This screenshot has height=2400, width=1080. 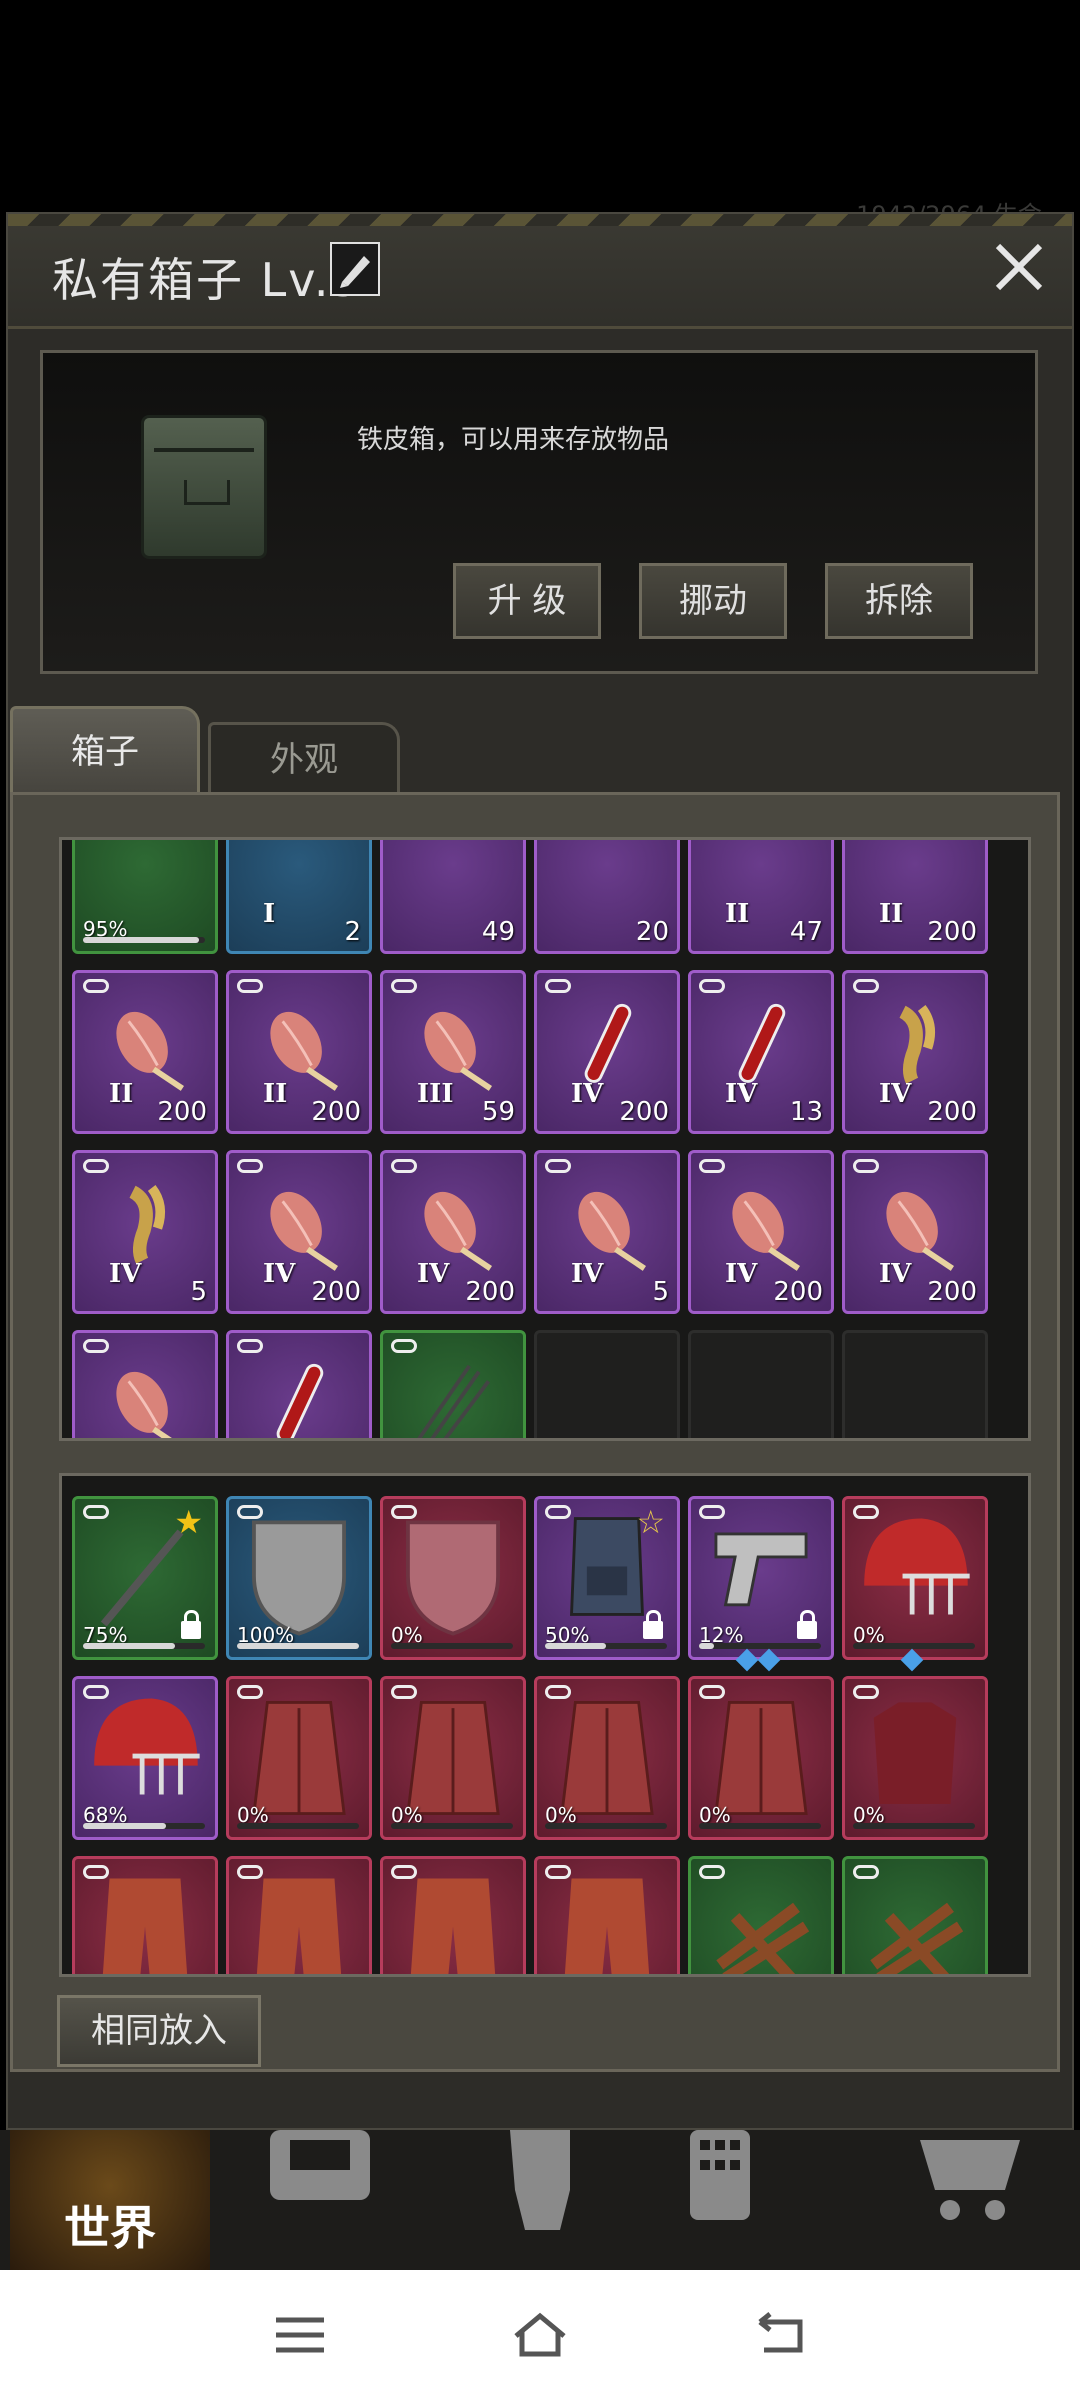 What do you see at coordinates (188, 1522) in the screenshot?
I see `star-icon: ★` at bounding box center [188, 1522].